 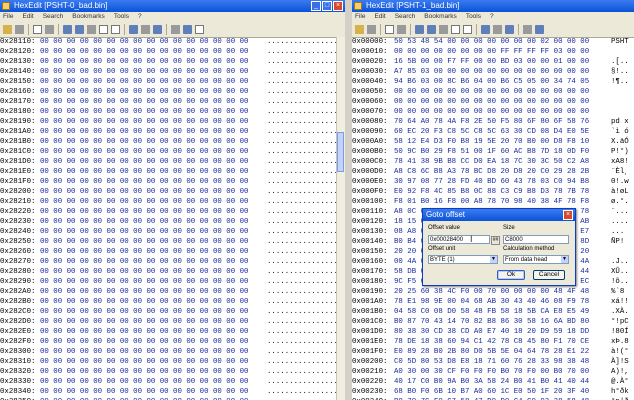 I want to click on row-ascii: §!.., so click(x=620, y=72).